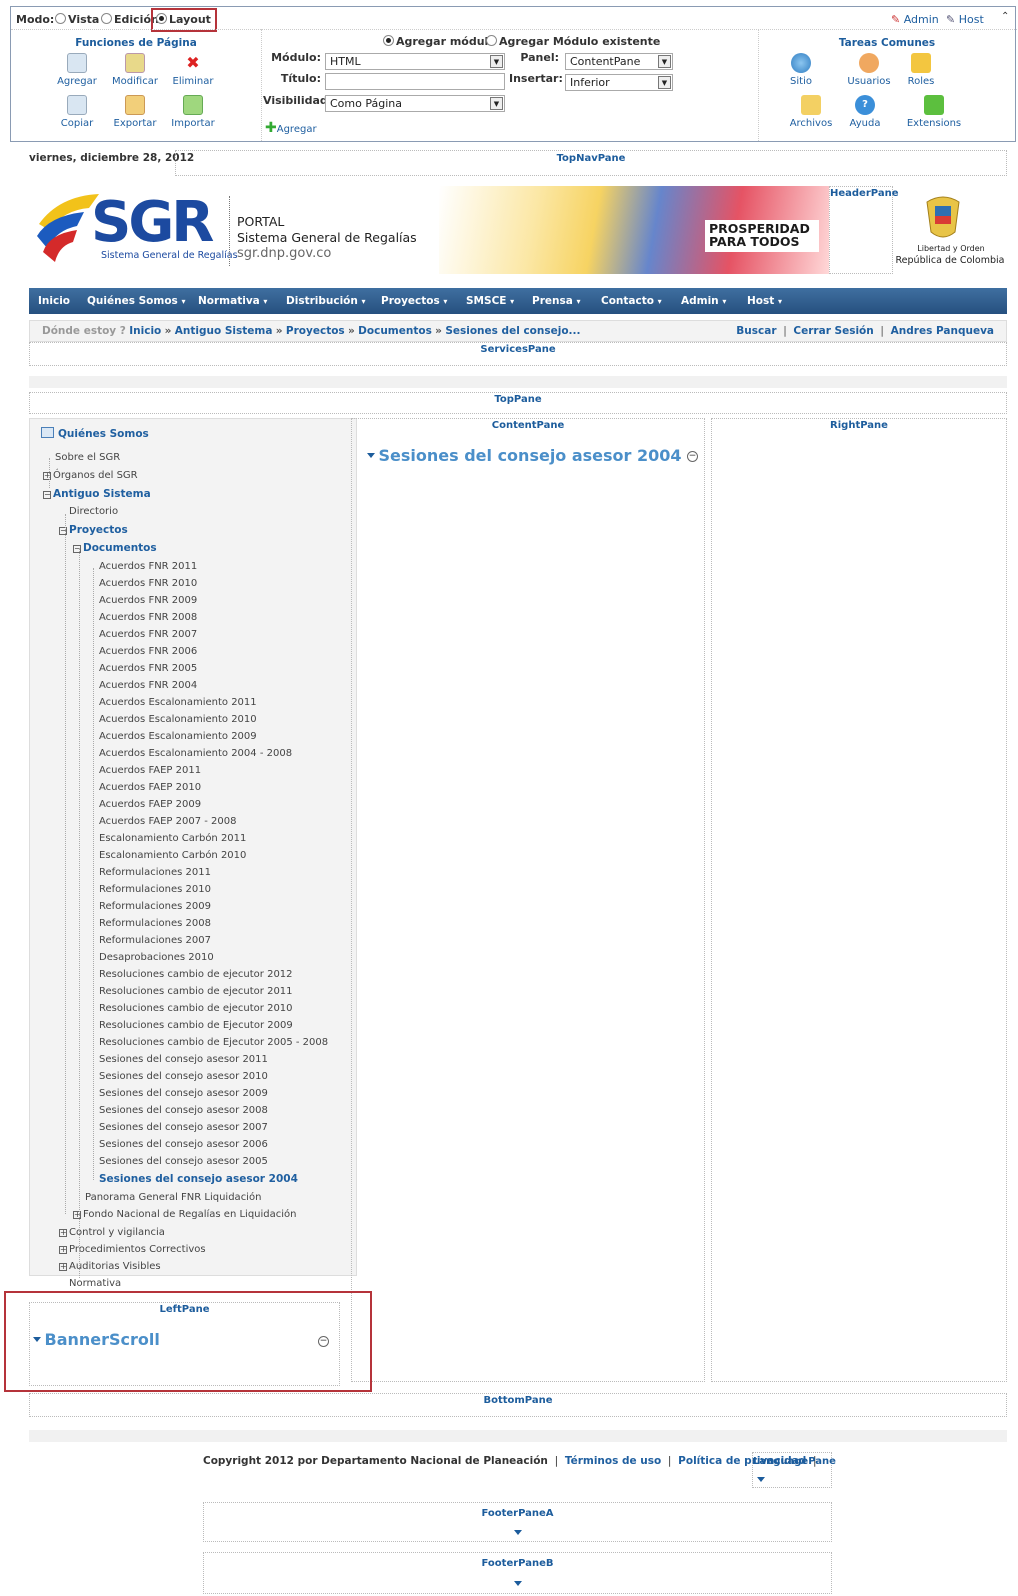 The width and height of the screenshot is (1018, 1596). I want to click on tree-item: Escalonamiento Carbón 2010, so click(172, 855).